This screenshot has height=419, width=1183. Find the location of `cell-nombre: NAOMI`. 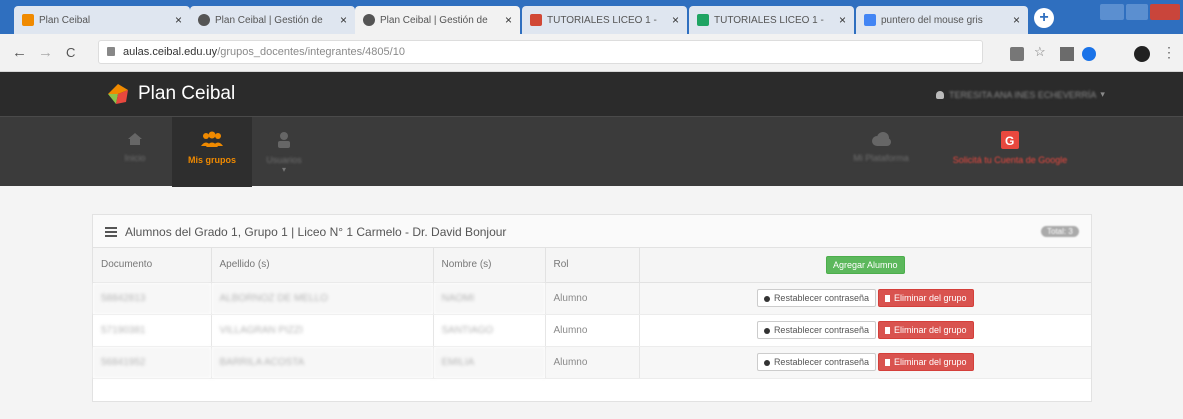

cell-nombre: NAOMI is located at coordinates (489, 298).